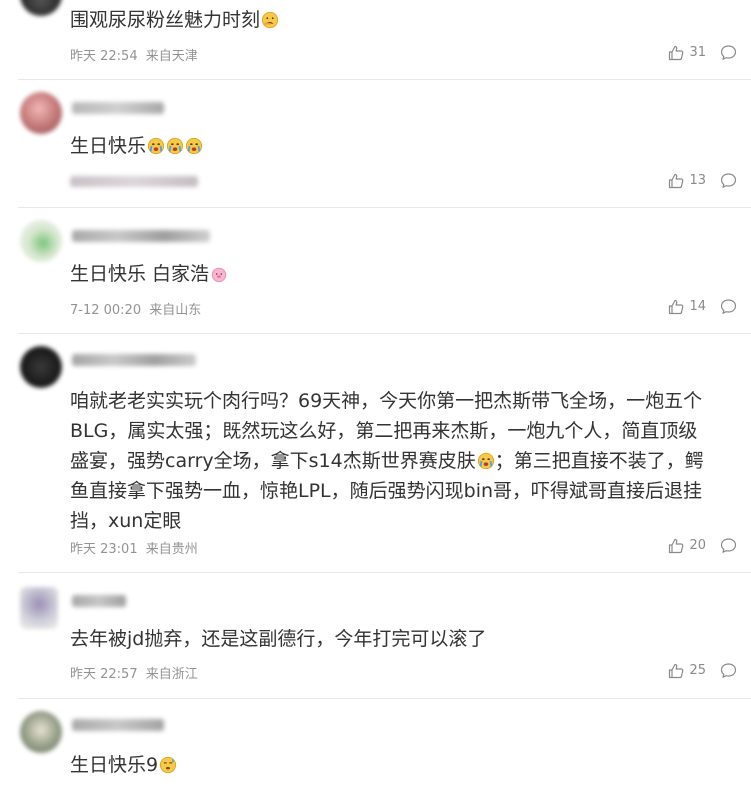 The width and height of the screenshot is (751, 791). What do you see at coordinates (697, 180) in the screenshot?
I see `like-count: 13` at bounding box center [697, 180].